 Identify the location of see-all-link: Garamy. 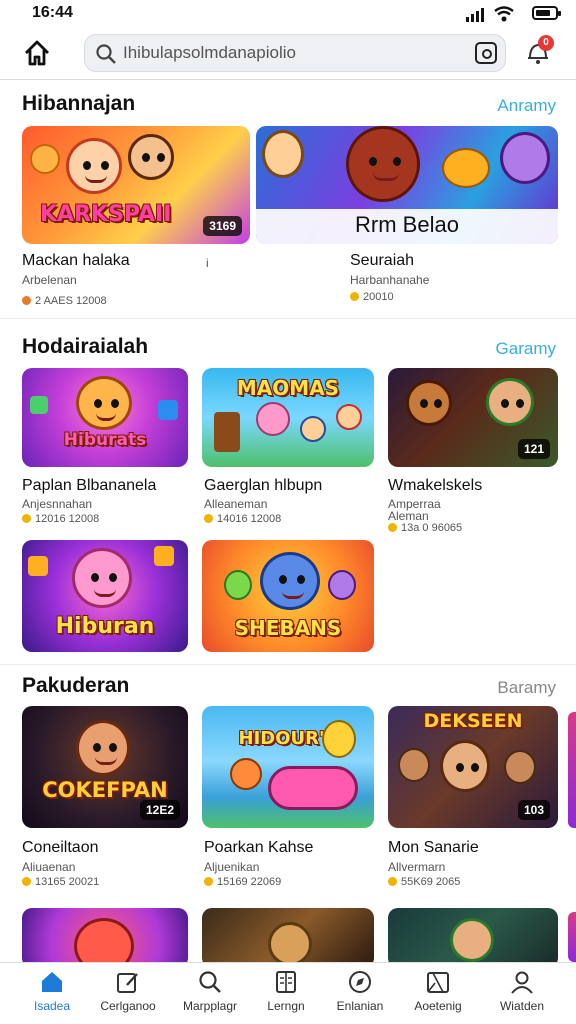
(526, 349).